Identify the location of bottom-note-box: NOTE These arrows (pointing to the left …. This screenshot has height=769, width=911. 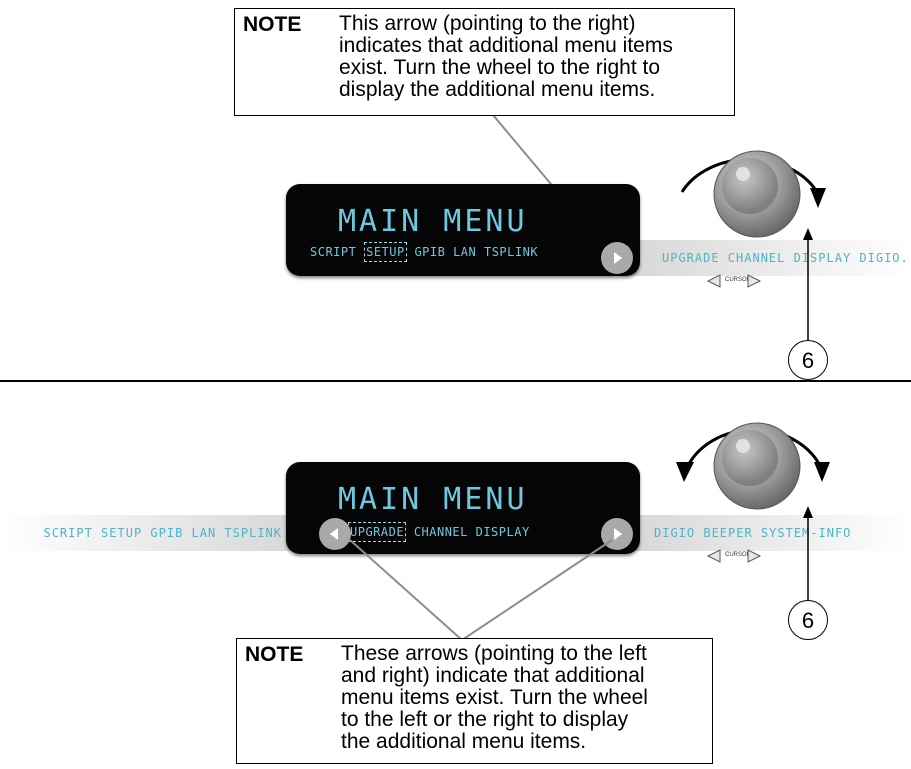
(474, 701).